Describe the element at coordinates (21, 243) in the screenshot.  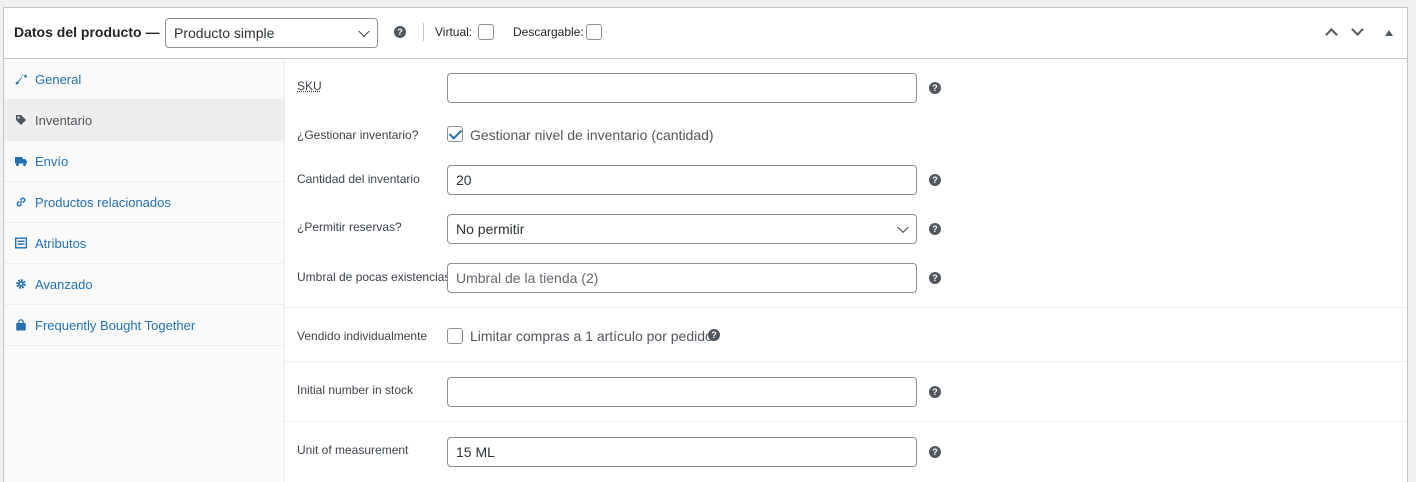
I see `list-icon` at that location.